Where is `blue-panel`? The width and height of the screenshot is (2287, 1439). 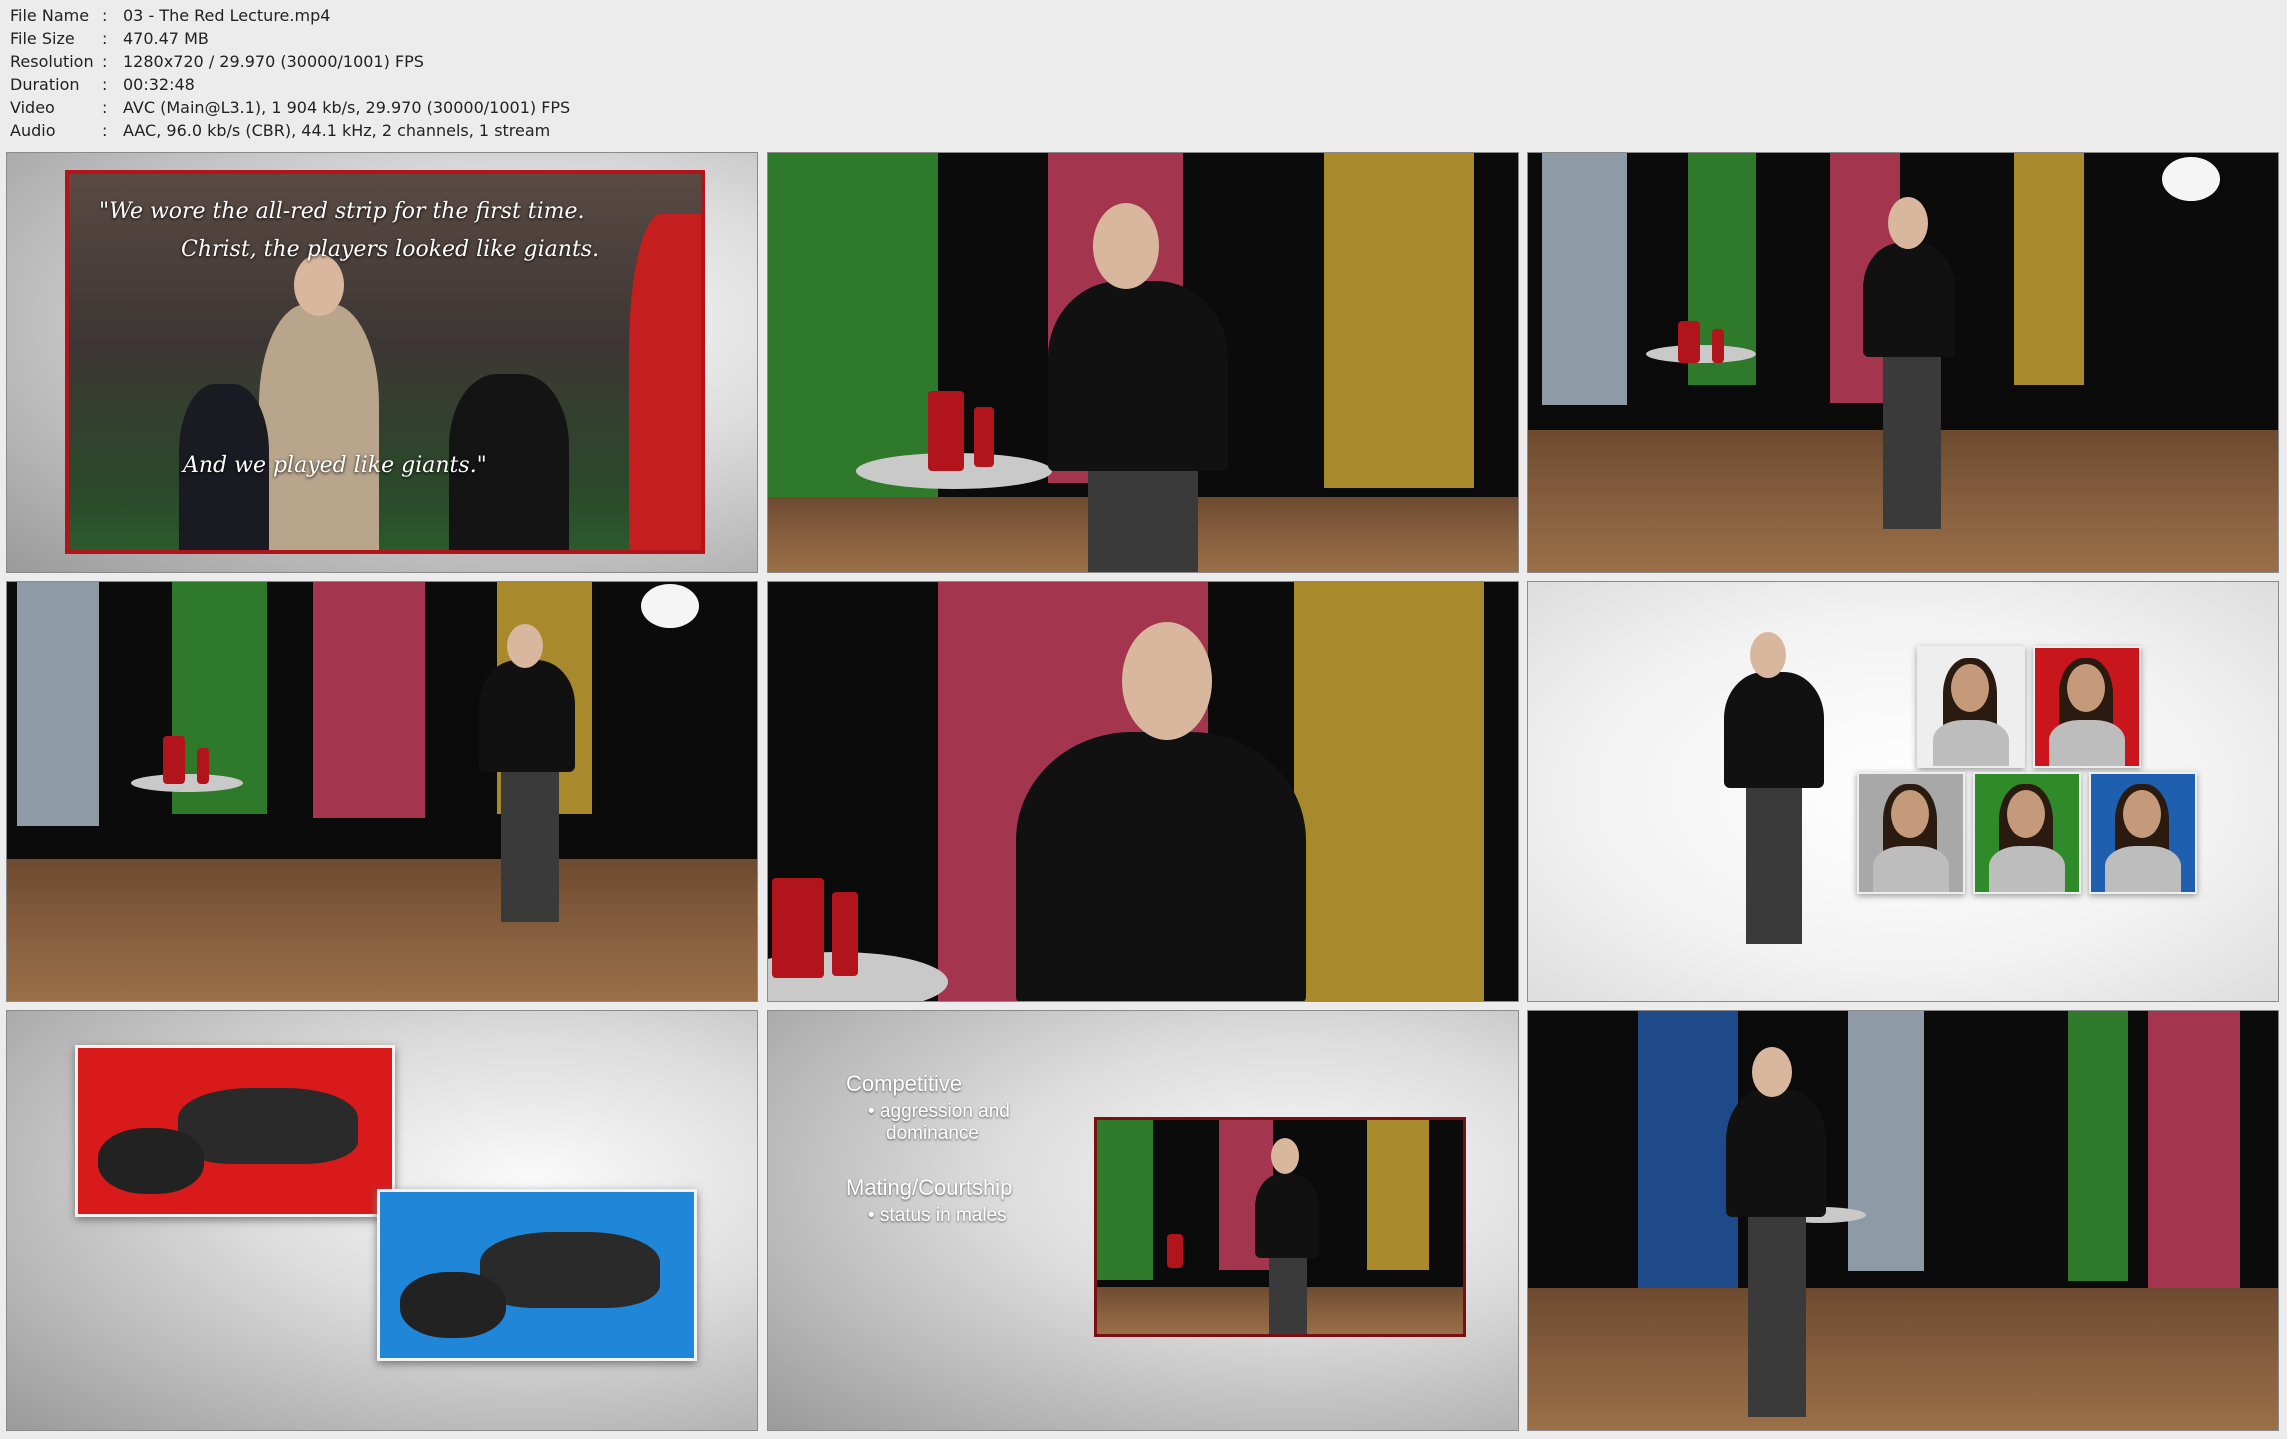
blue-panel is located at coordinates (1688, 1161).